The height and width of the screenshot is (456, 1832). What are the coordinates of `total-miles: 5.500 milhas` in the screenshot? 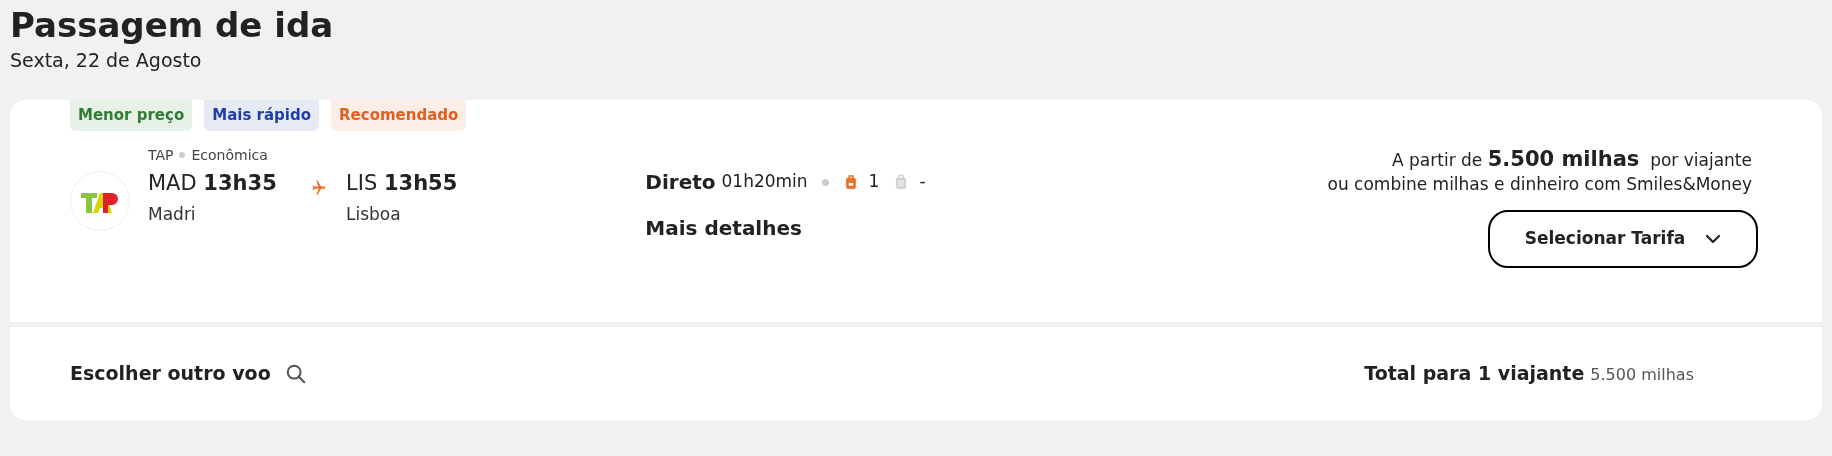 It's located at (1642, 375).